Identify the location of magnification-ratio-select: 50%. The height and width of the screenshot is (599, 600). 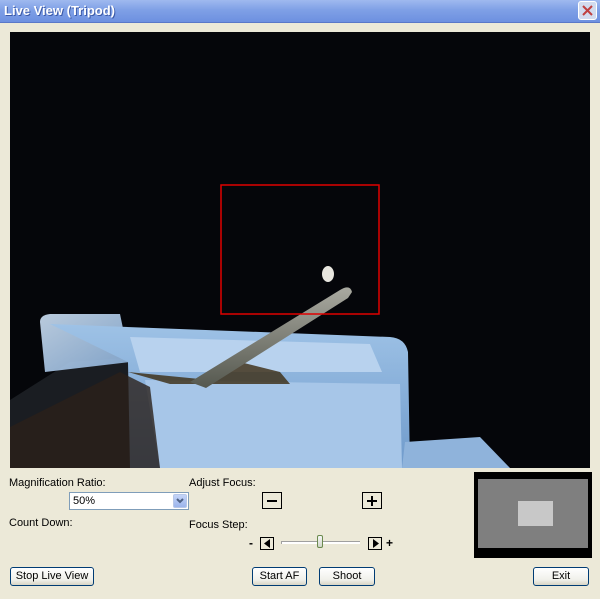
(129, 501).